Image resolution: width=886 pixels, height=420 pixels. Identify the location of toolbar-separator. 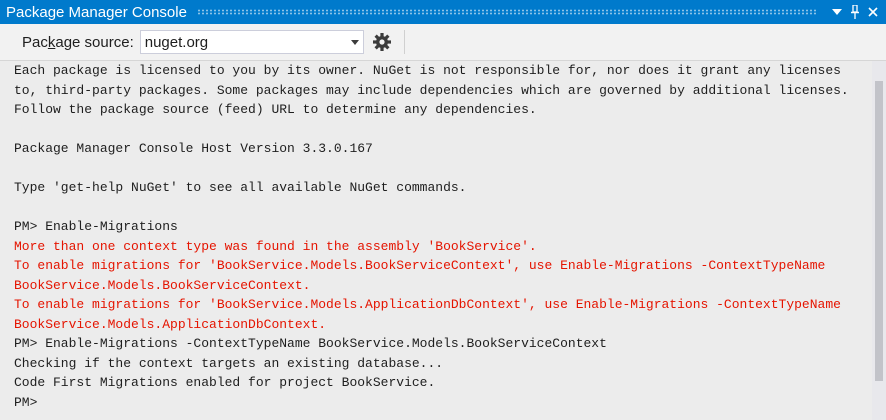
(404, 42).